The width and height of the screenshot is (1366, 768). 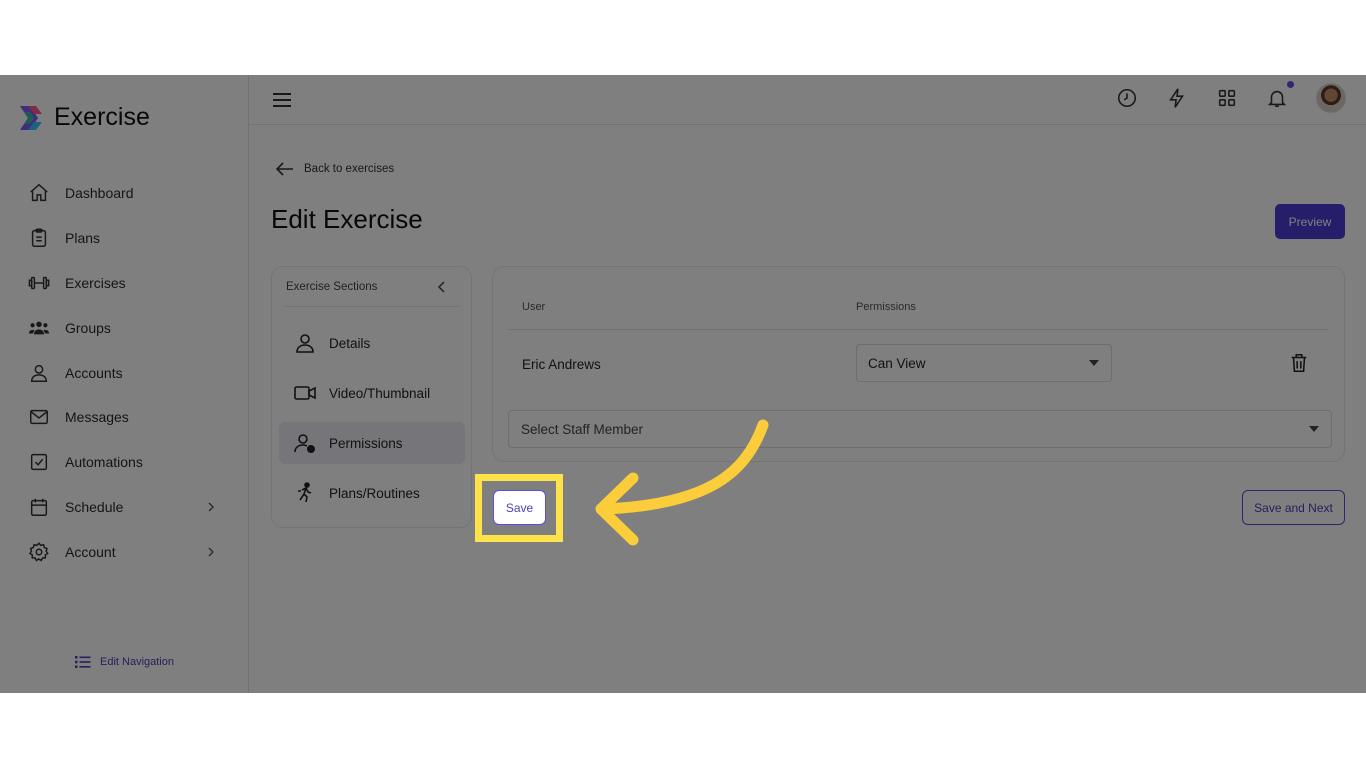 I want to click on sidebar-item-automations: Automations, so click(x=124, y=462).